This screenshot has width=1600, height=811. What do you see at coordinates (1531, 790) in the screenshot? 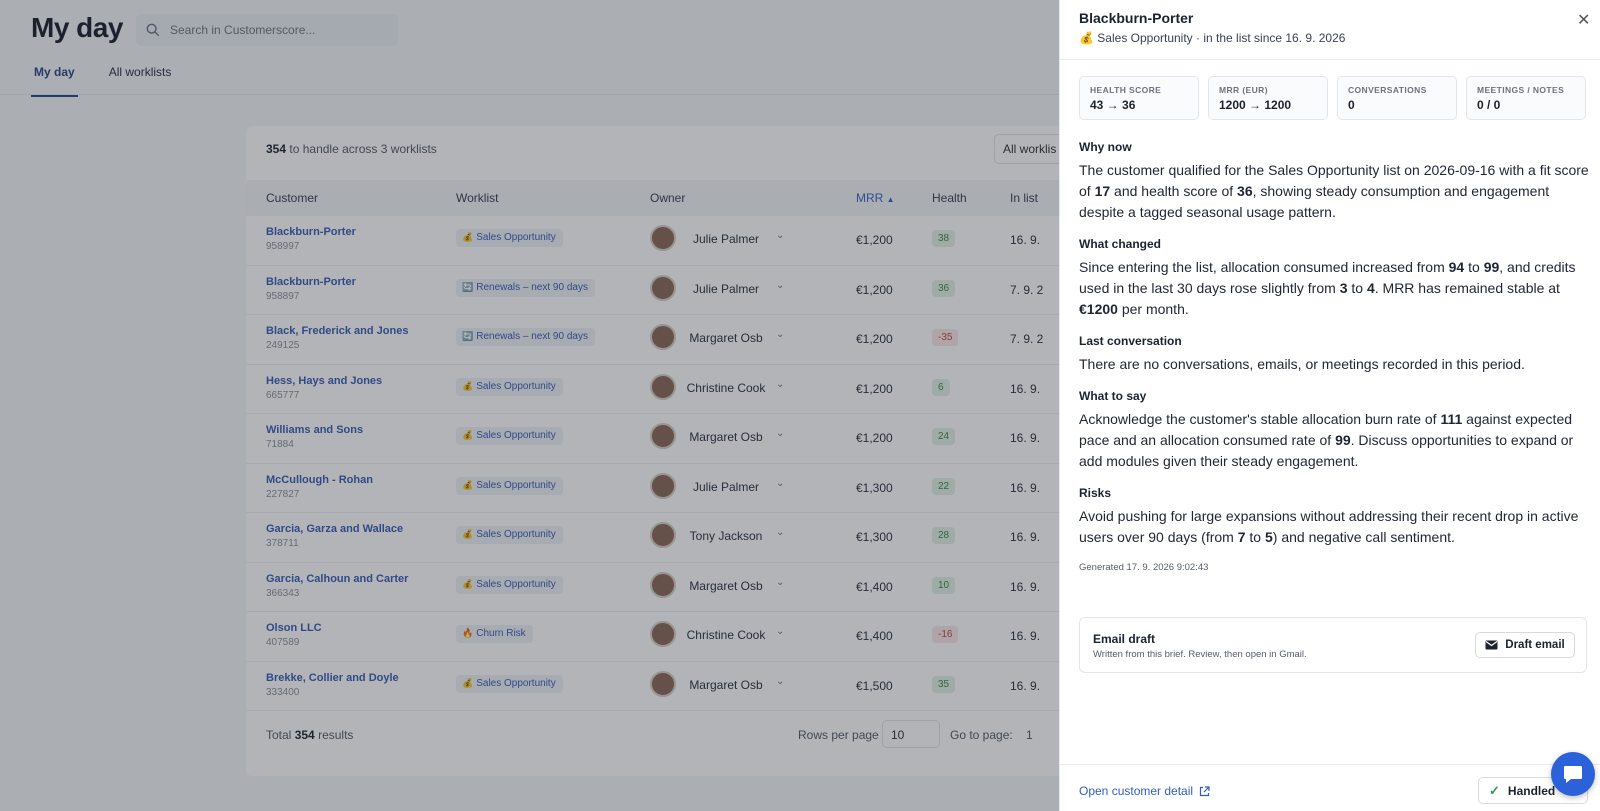
I see `handled-label: Handled` at bounding box center [1531, 790].